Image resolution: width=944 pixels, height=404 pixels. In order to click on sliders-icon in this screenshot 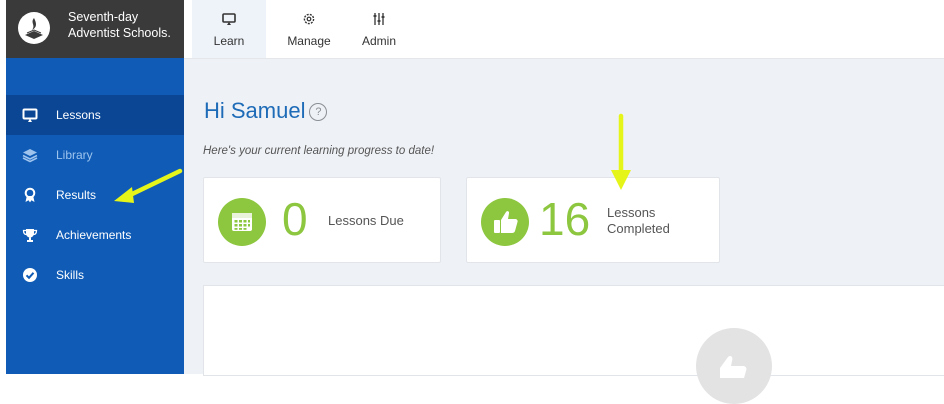, I will do `click(379, 21)`.